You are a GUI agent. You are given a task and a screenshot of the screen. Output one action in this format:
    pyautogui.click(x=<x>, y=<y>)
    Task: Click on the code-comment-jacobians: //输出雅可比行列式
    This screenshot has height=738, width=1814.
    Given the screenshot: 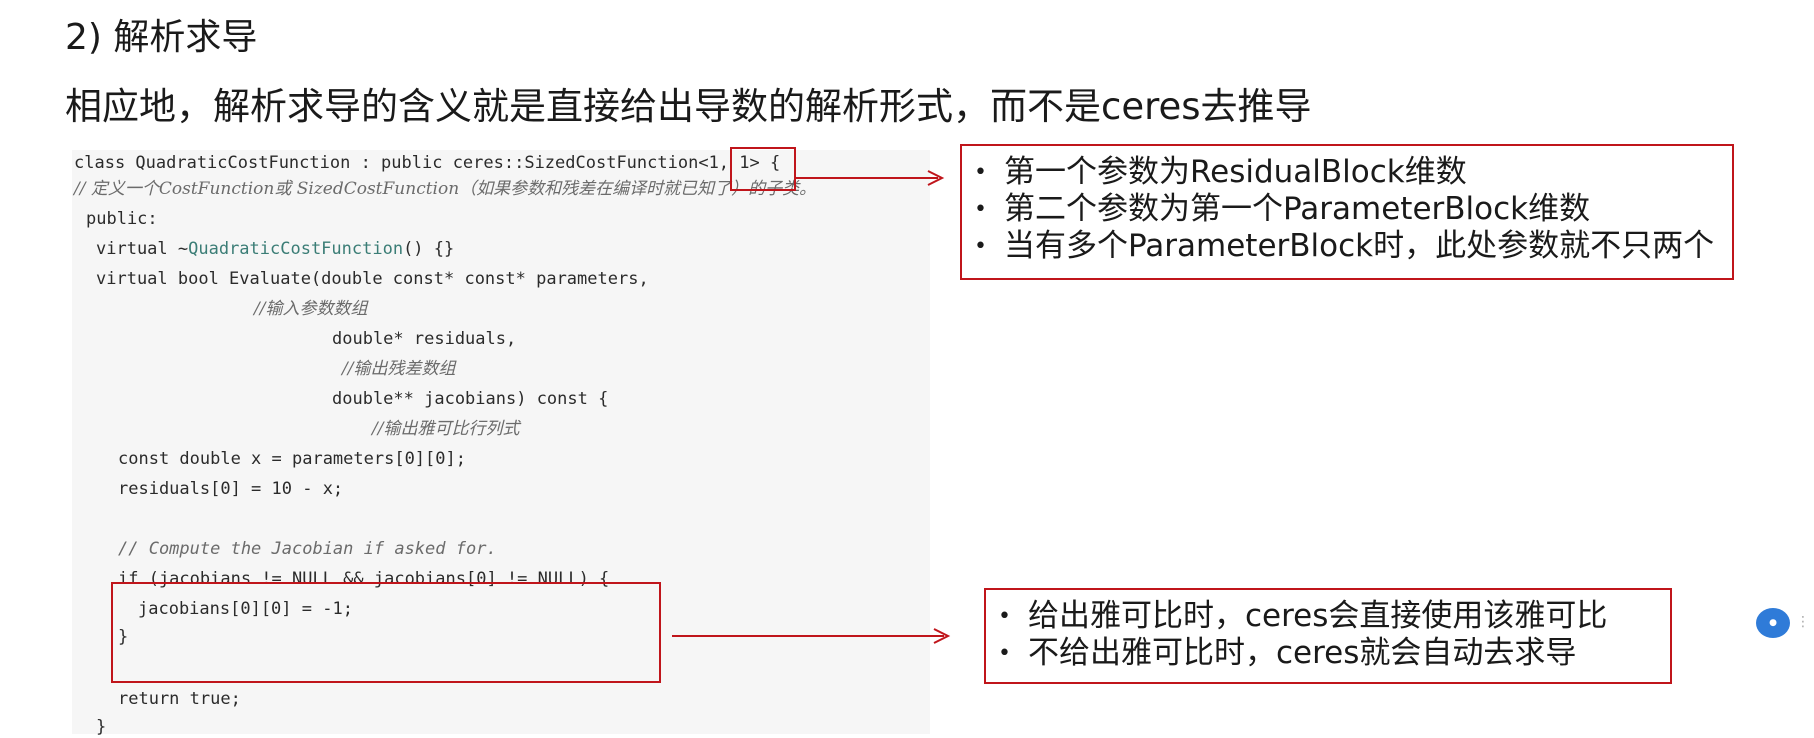 What is the action you would take?
    pyautogui.click(x=446, y=429)
    